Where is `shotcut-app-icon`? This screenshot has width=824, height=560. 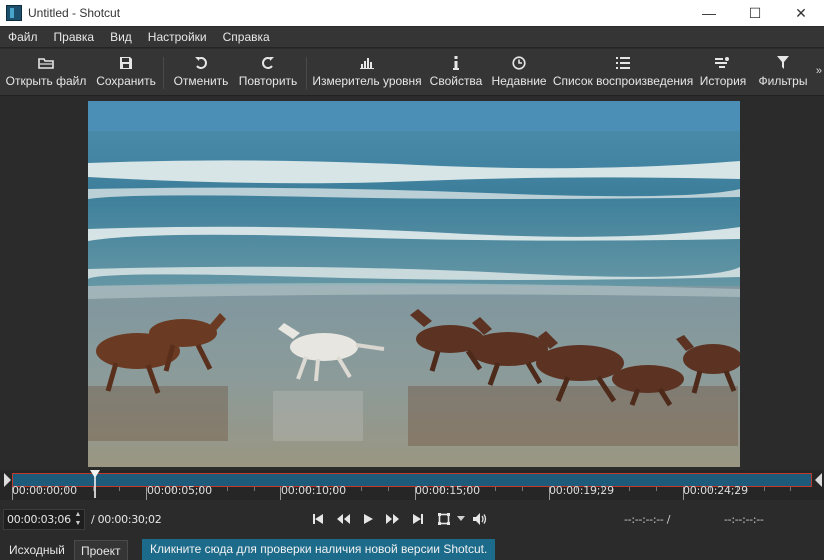 shotcut-app-icon is located at coordinates (14, 13).